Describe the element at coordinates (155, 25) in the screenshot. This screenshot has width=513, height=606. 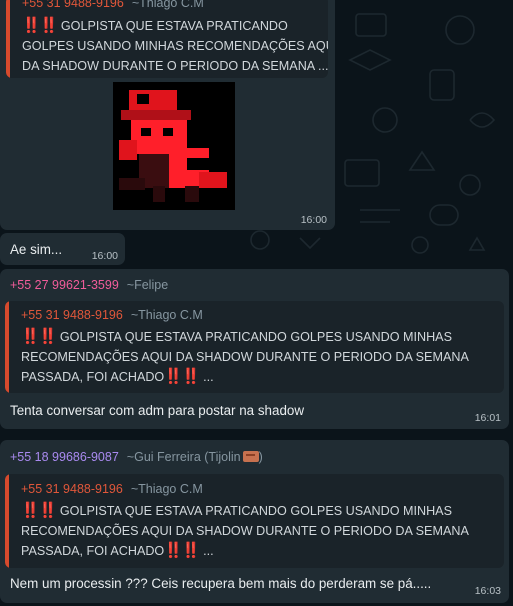
I see `quoted-text-line-1: ‼️‼️ GOLPISTA QUE ESTAVA PRATICANDO` at that location.